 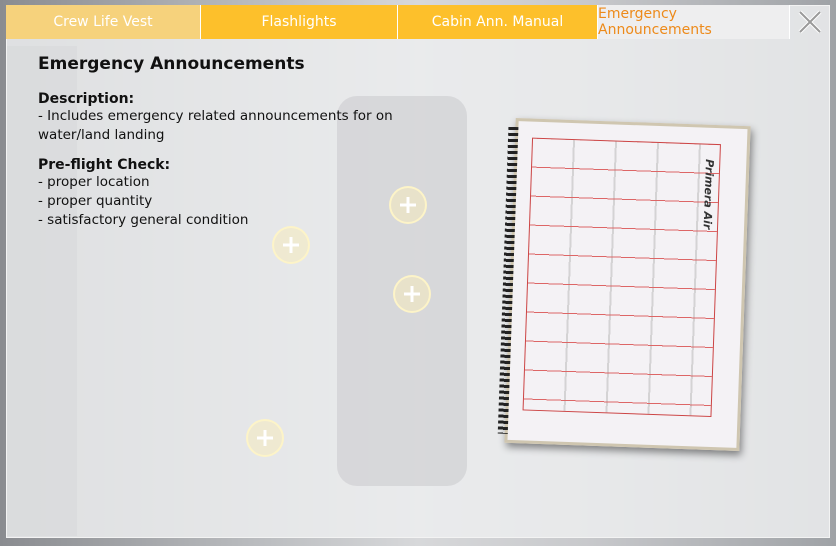 I want to click on description-heading: Description:, so click(x=86, y=99).